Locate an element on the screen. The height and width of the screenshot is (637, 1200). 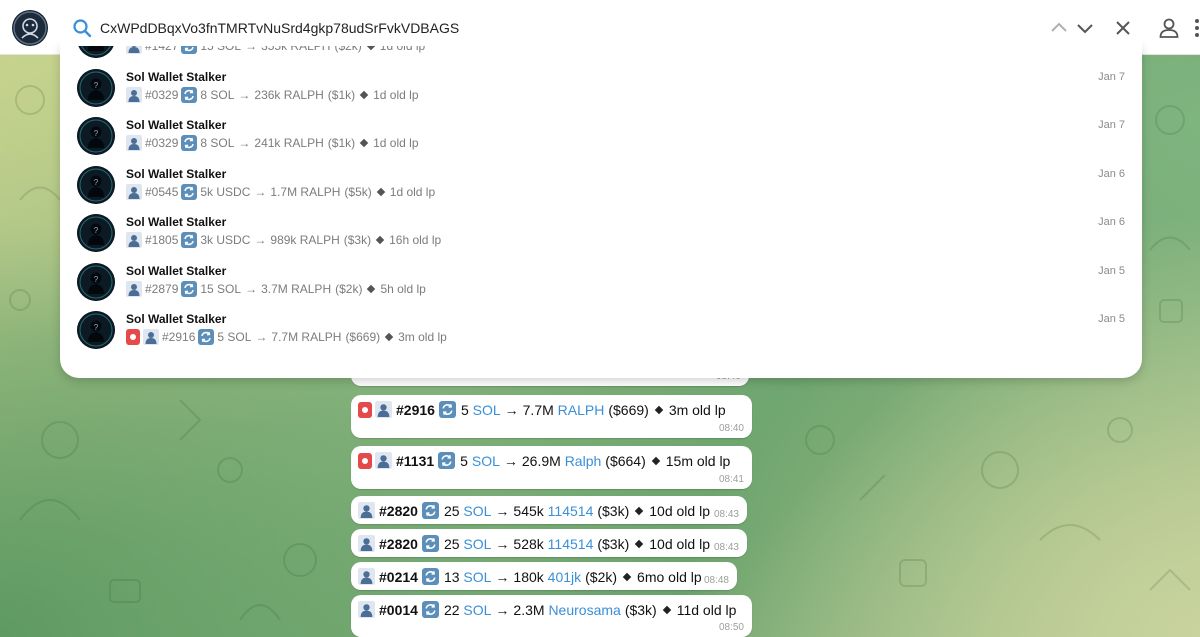
amount-in: 13 is located at coordinates (451, 576).